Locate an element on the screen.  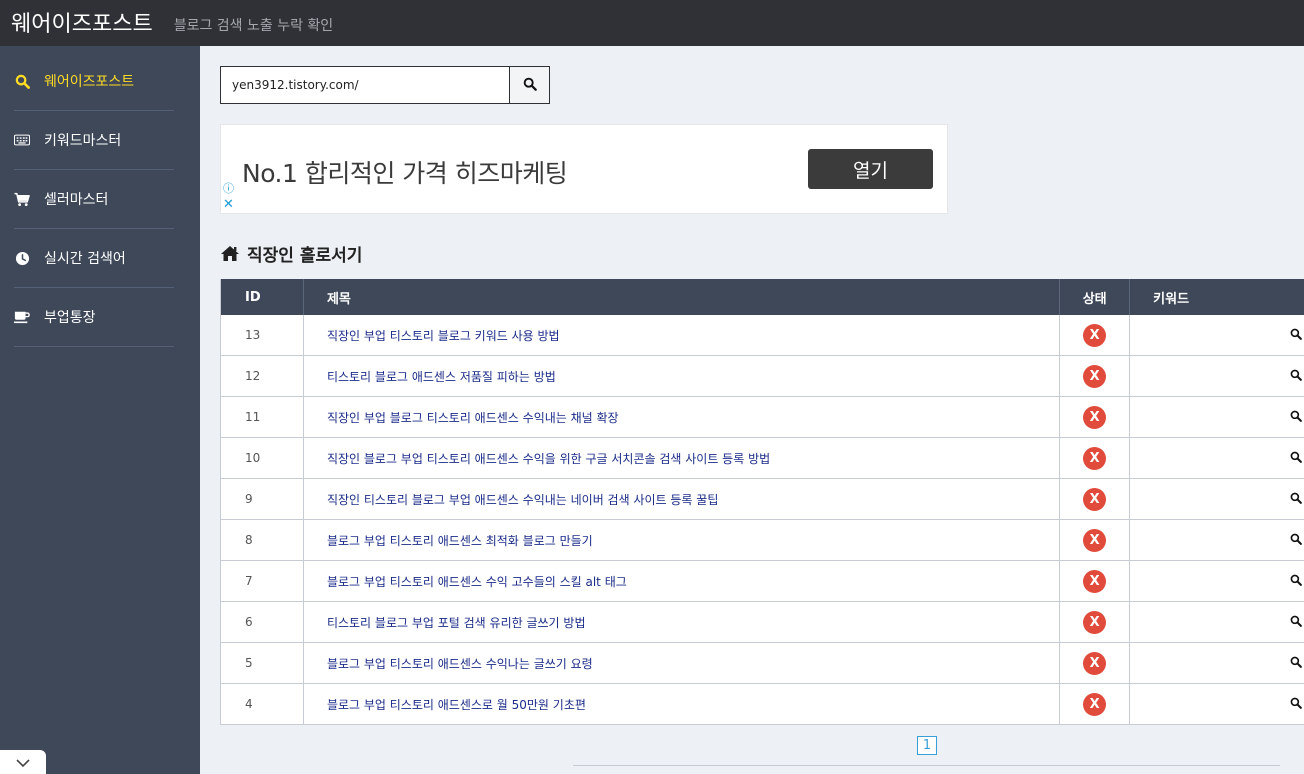
clock-icon is located at coordinates (22, 258).